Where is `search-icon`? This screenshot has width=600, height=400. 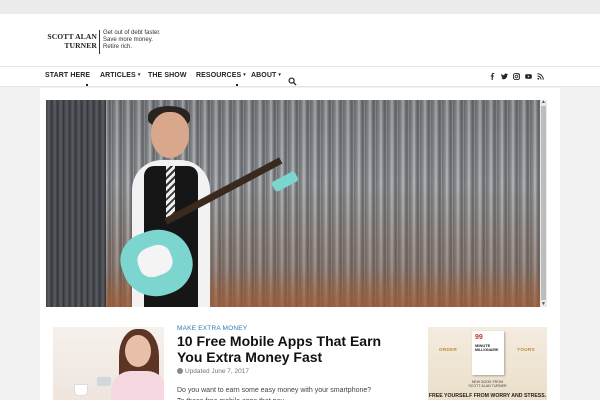 search-icon is located at coordinates (292, 79).